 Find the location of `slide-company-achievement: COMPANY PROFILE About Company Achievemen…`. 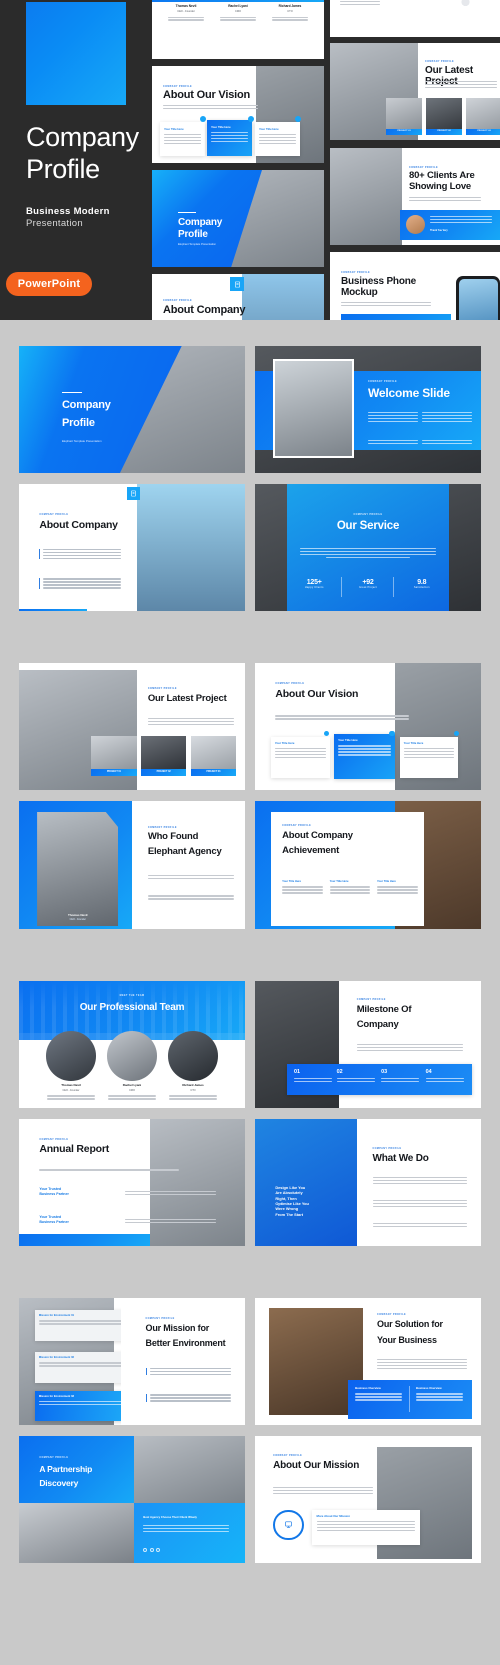

slide-company-achievement: COMPANY PROFILE About Company Achievemen… is located at coordinates (368, 865).